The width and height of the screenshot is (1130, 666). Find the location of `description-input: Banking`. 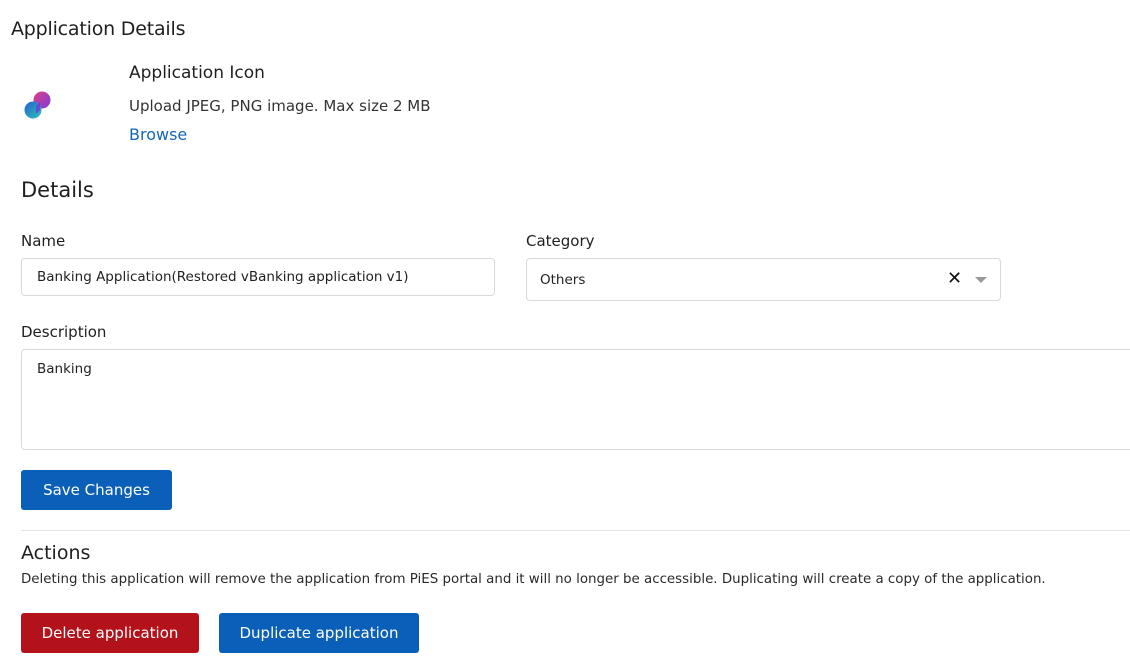

description-input: Banking is located at coordinates (575, 399).